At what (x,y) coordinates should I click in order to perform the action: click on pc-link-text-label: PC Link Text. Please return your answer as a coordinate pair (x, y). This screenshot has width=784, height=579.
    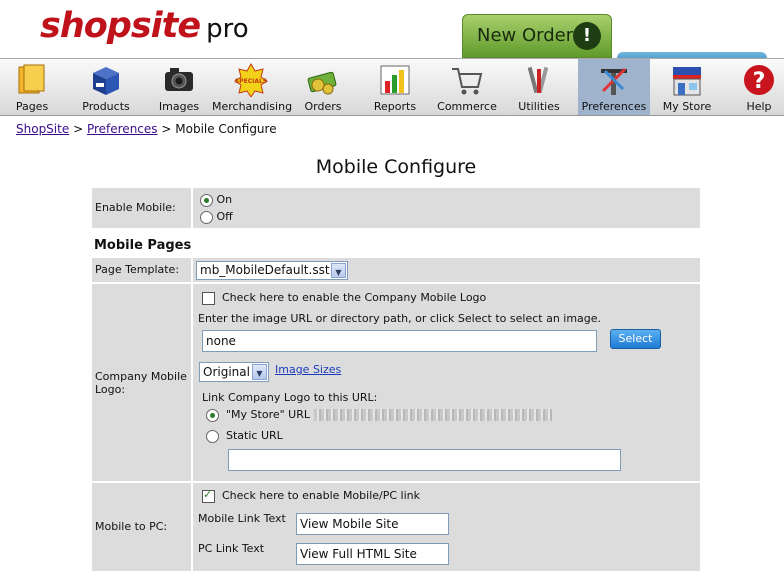
    Looking at the image, I should click on (231, 548).